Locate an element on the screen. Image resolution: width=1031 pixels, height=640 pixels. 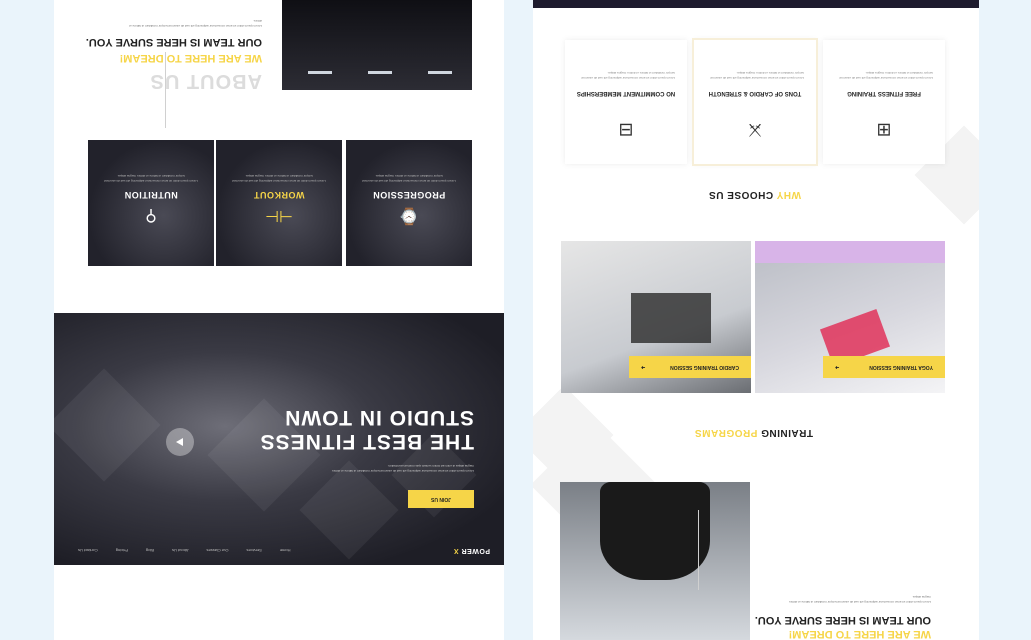
trainer-photo is located at coordinates (655, 561).